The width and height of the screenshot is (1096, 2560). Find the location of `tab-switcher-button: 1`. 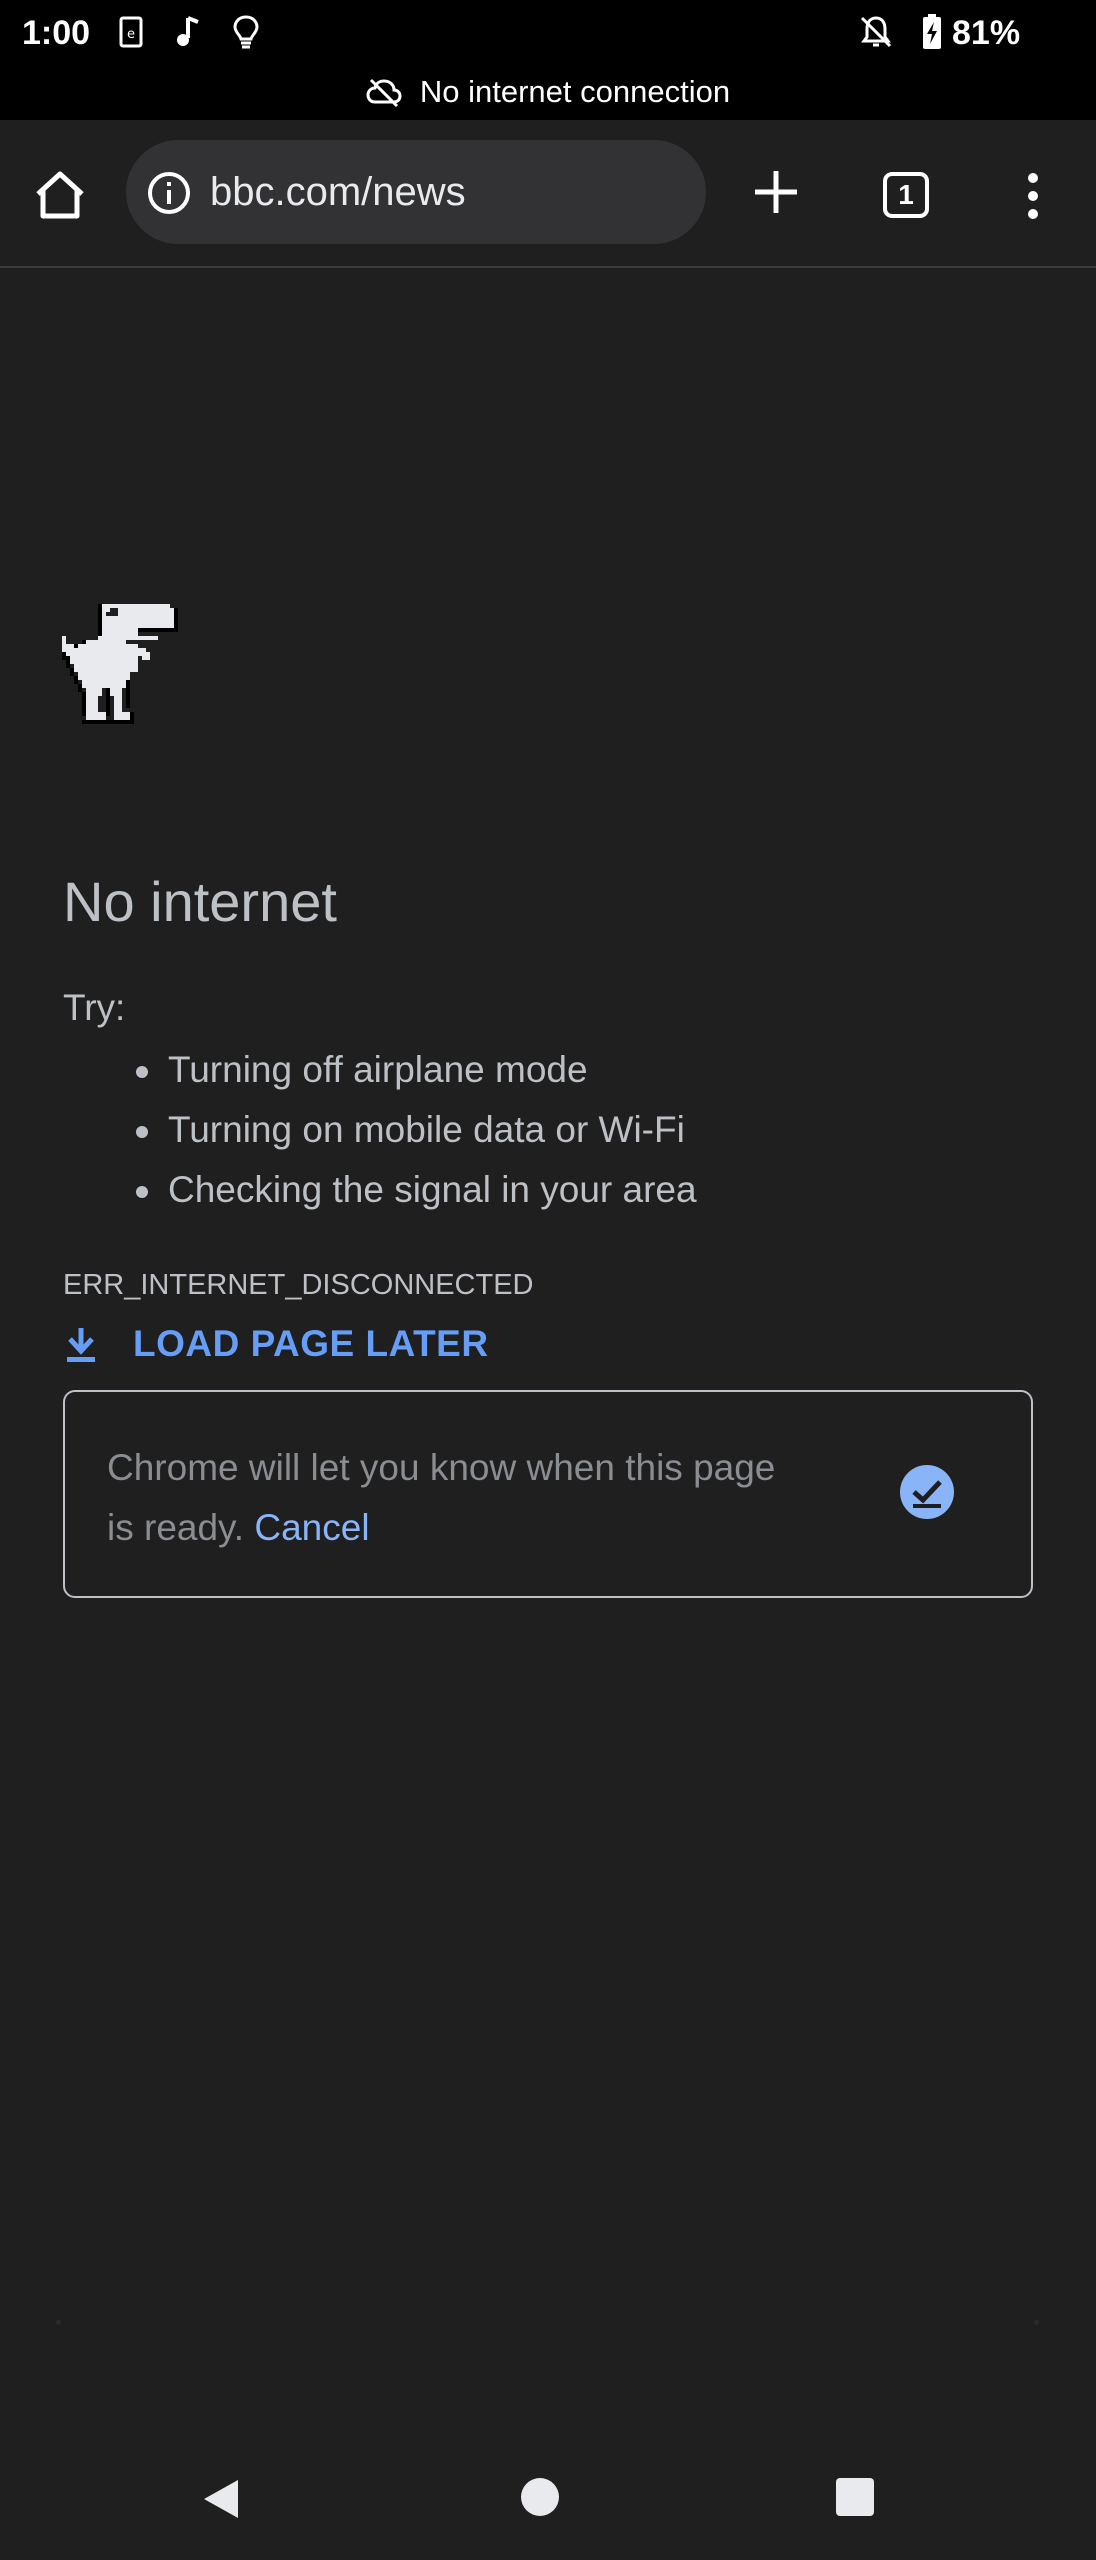

tab-switcher-button: 1 is located at coordinates (906, 195).